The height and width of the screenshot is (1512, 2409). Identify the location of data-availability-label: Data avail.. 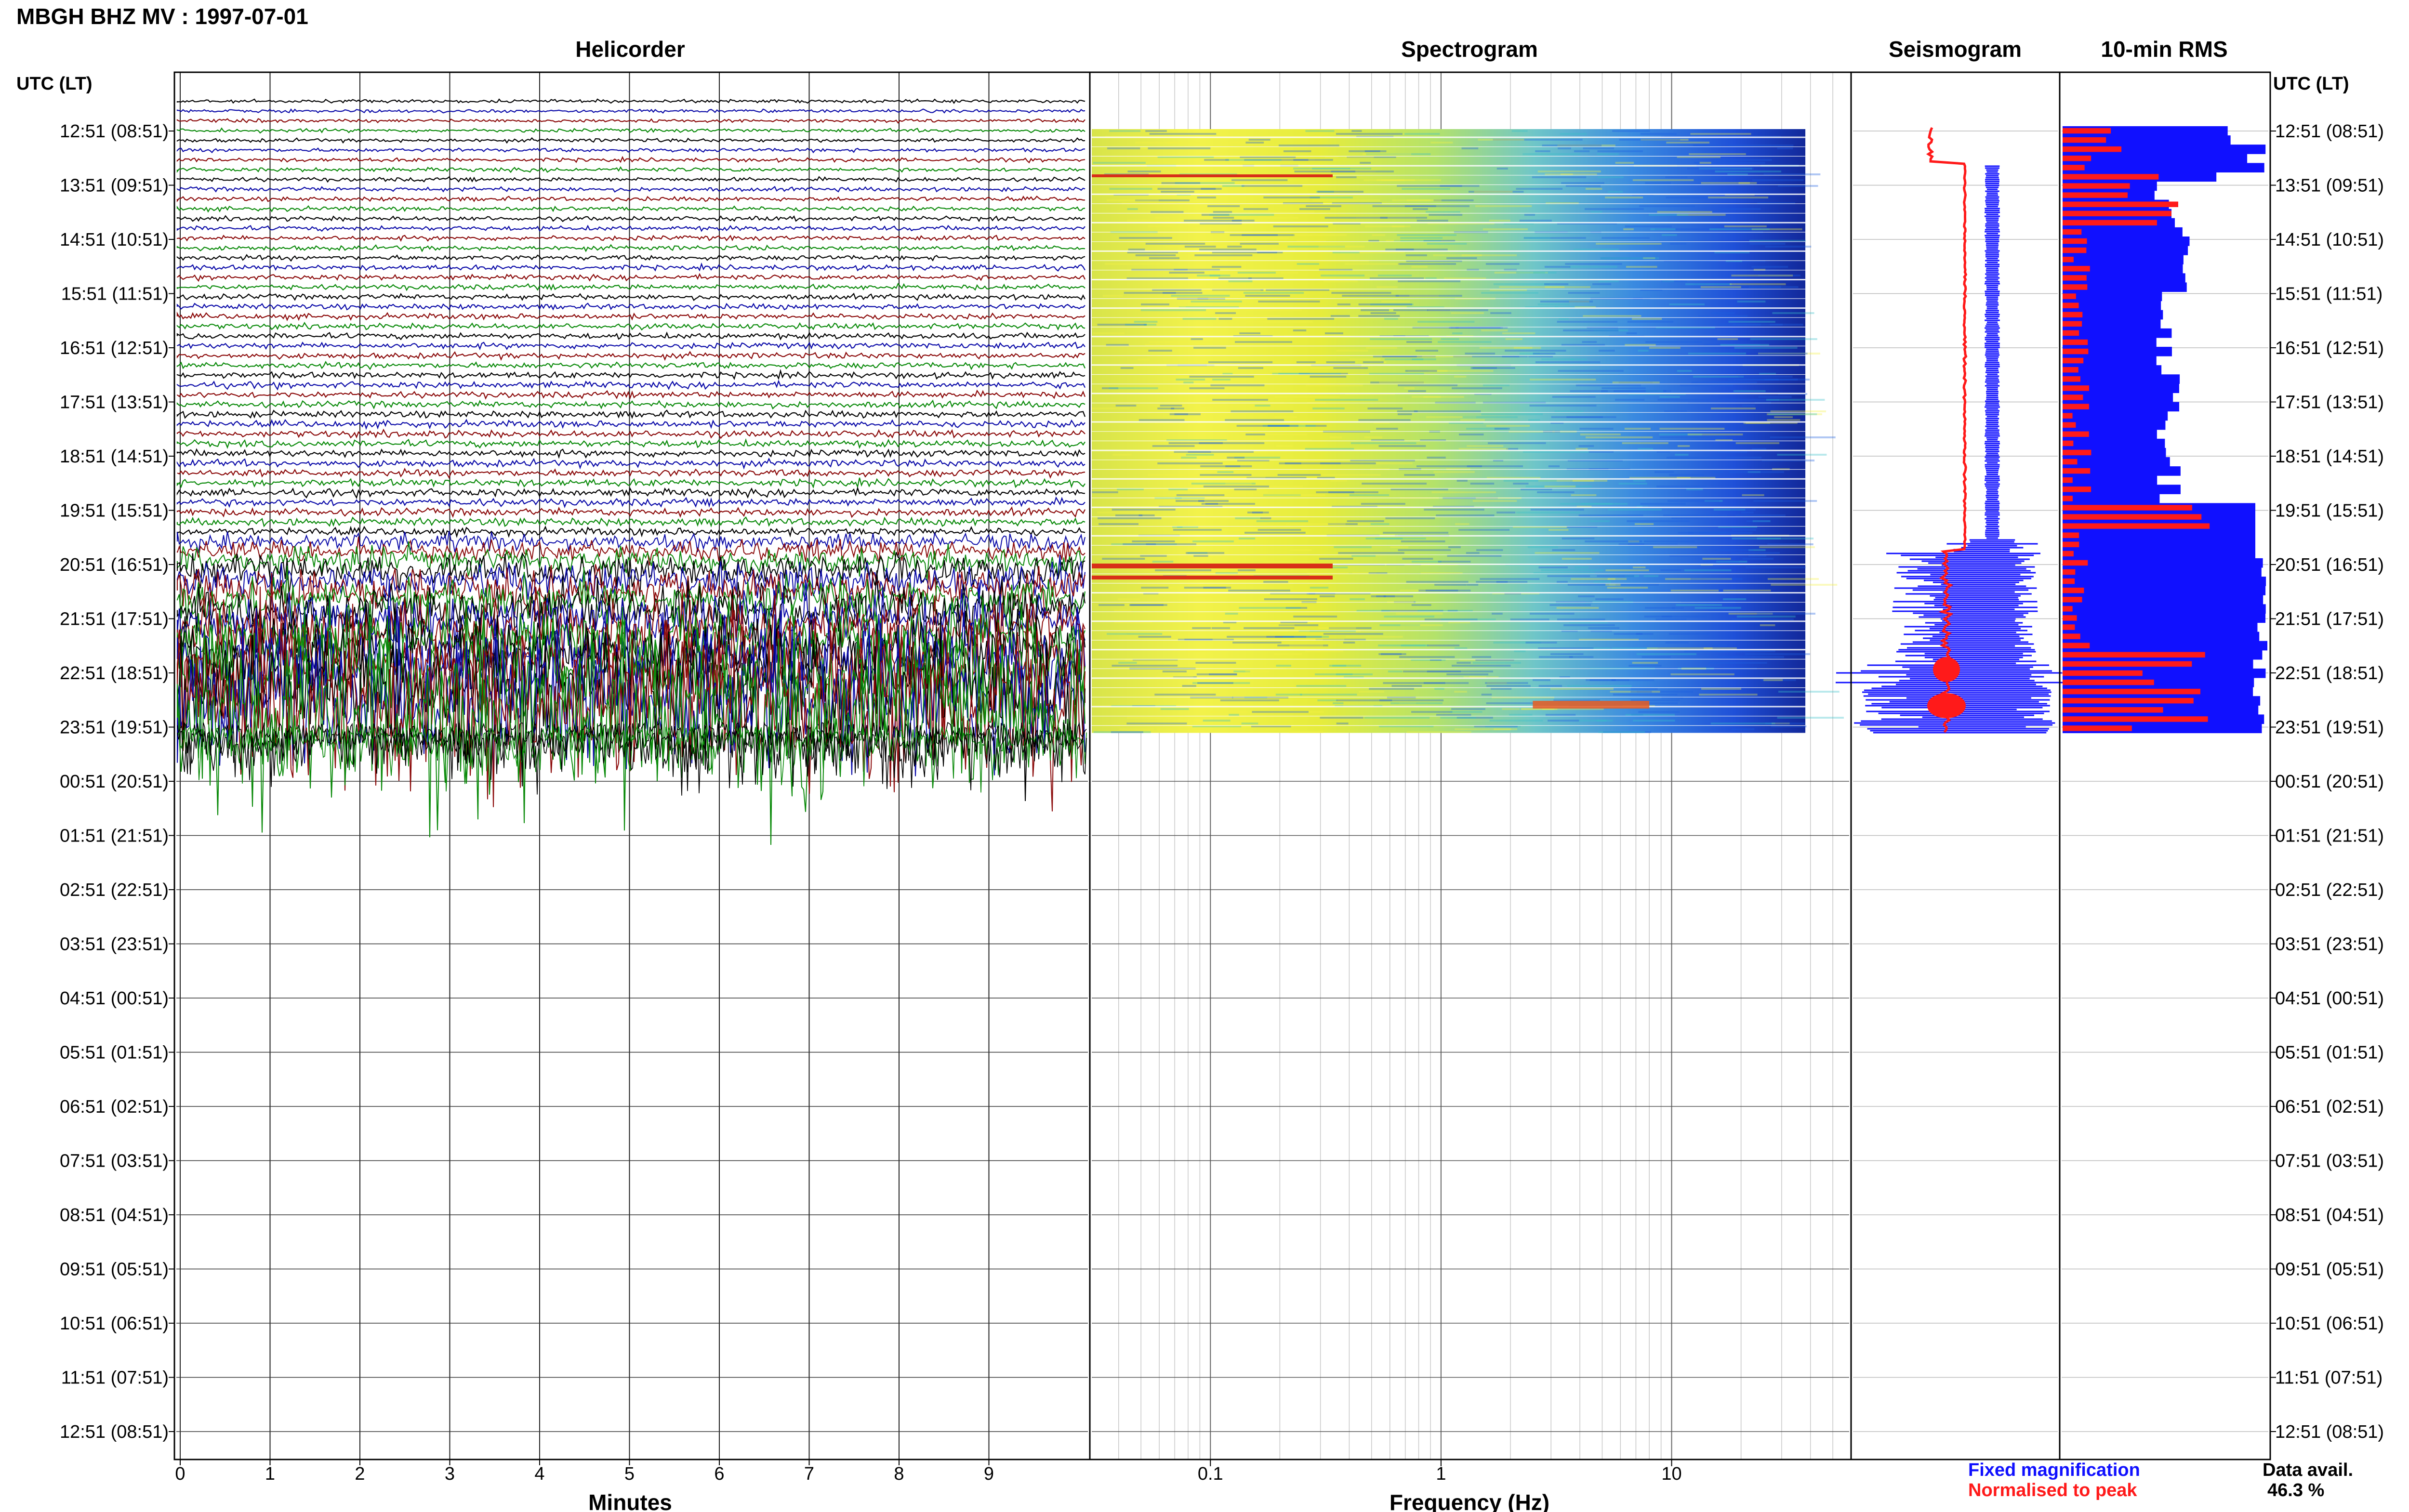
(2308, 1470).